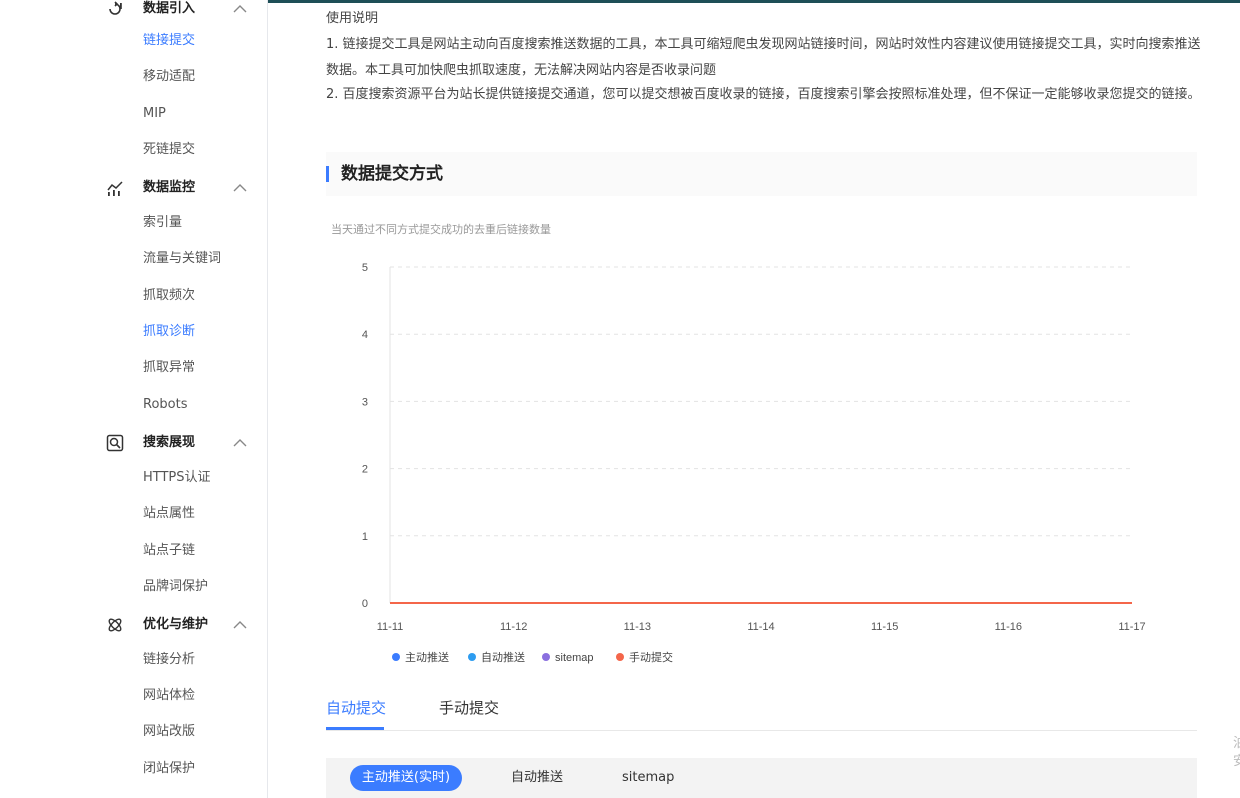  I want to click on sidebar-item-site-closure: 闭站保护, so click(169, 769).